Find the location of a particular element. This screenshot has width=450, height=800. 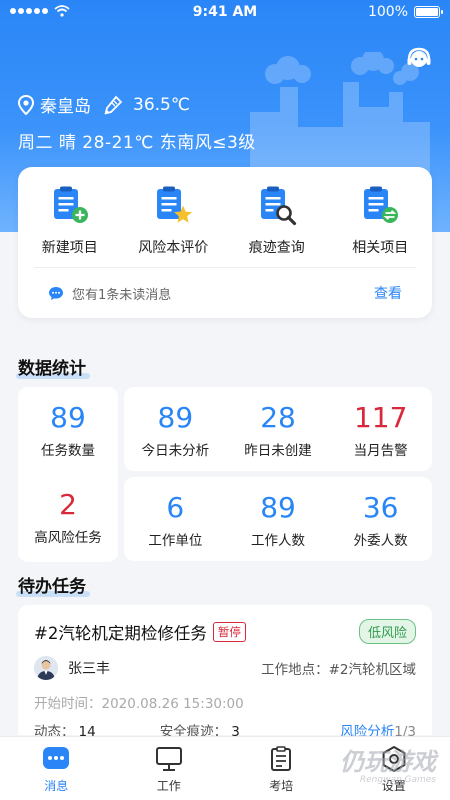

stat-outsourced: 36 外委人数 is located at coordinates (380, 519).